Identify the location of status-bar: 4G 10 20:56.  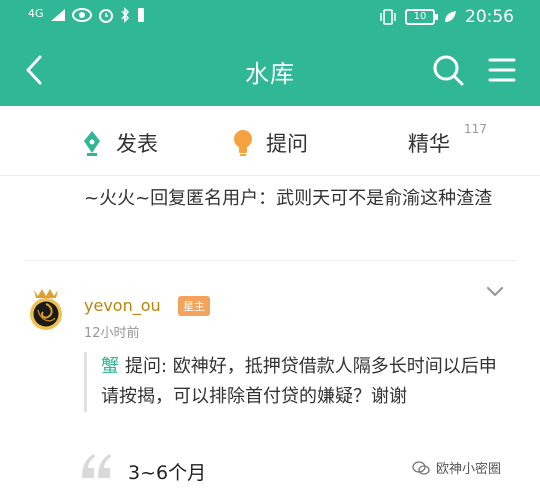
(270, 17).